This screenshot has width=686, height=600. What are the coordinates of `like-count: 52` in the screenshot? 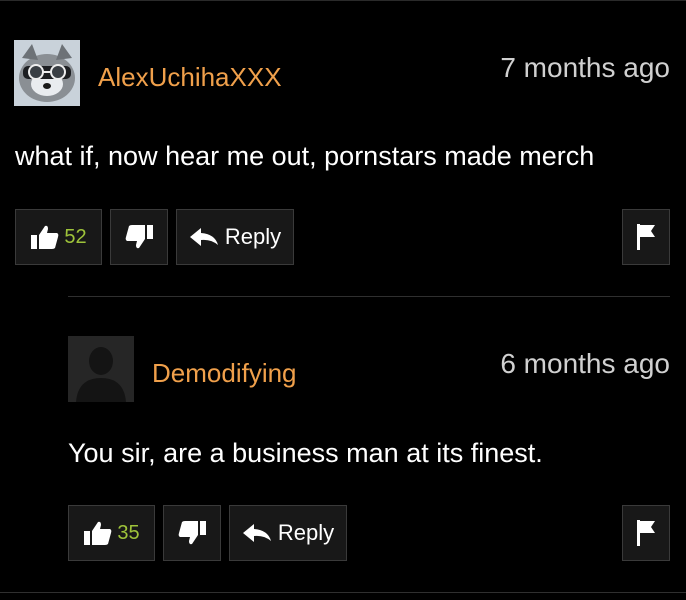 It's located at (75, 236).